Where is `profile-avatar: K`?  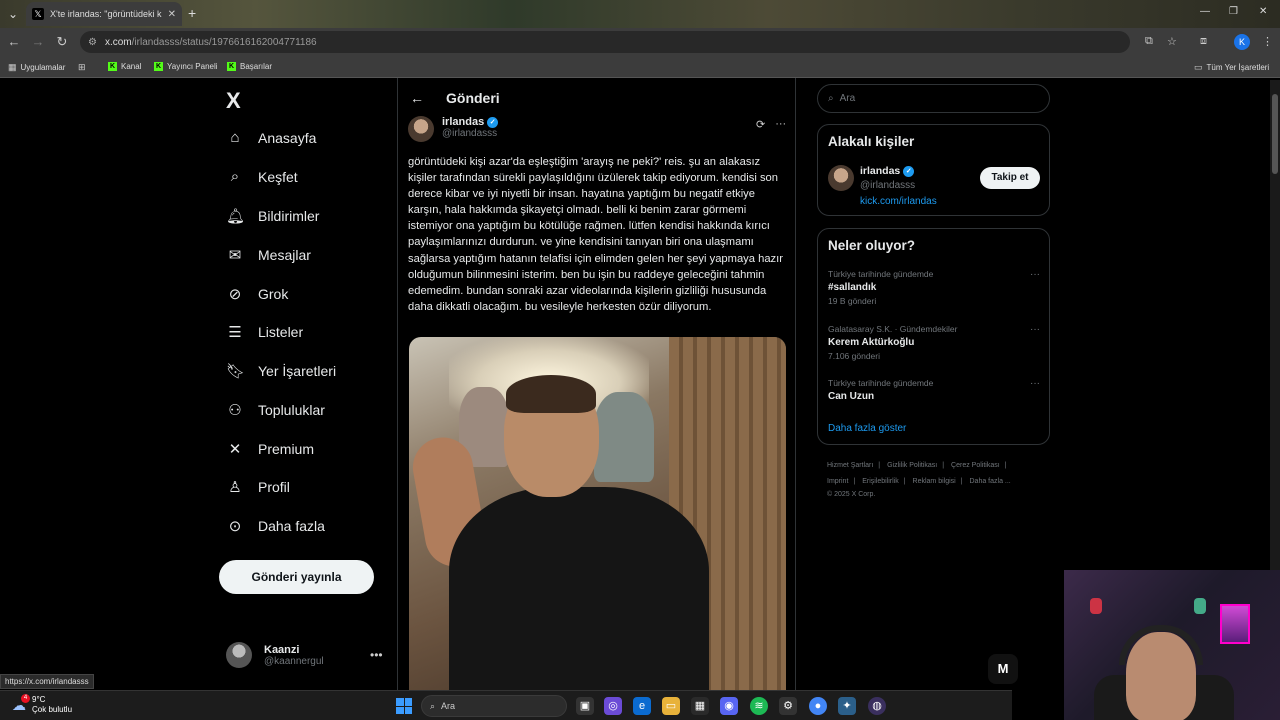
profile-avatar: K is located at coordinates (1242, 42).